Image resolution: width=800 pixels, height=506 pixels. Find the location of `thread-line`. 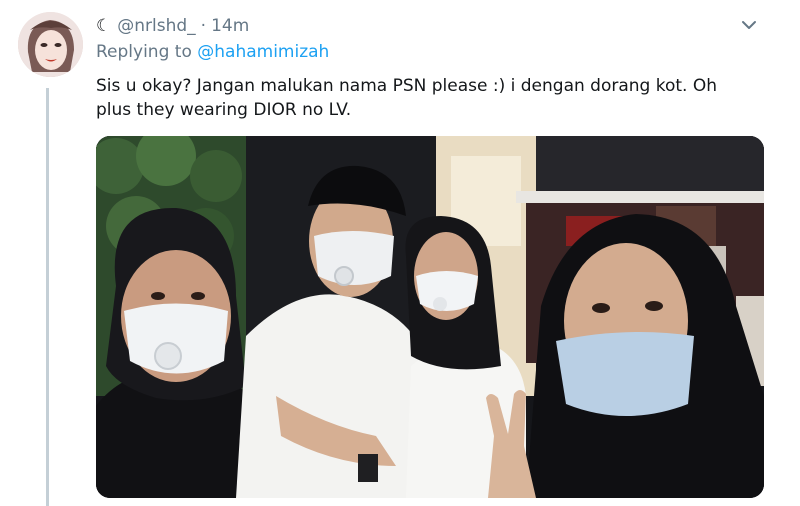

thread-line is located at coordinates (47, 297).